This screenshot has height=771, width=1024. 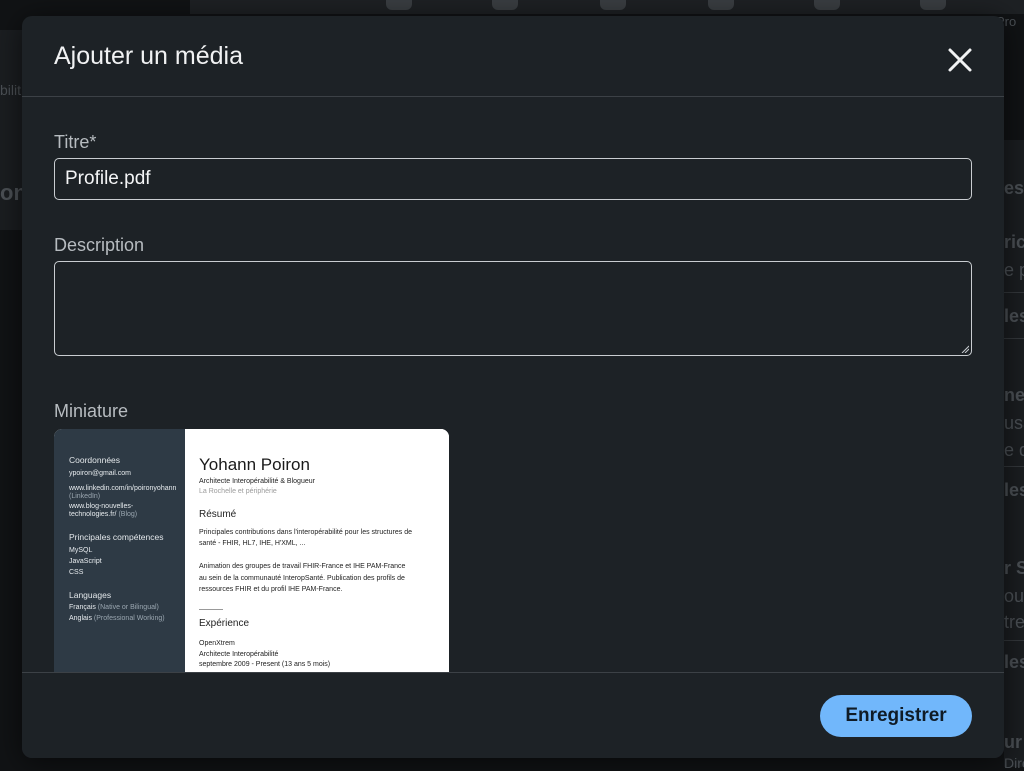 I want to click on blog-url-text: technologies.fr/ (Blog), so click(x=103, y=514).